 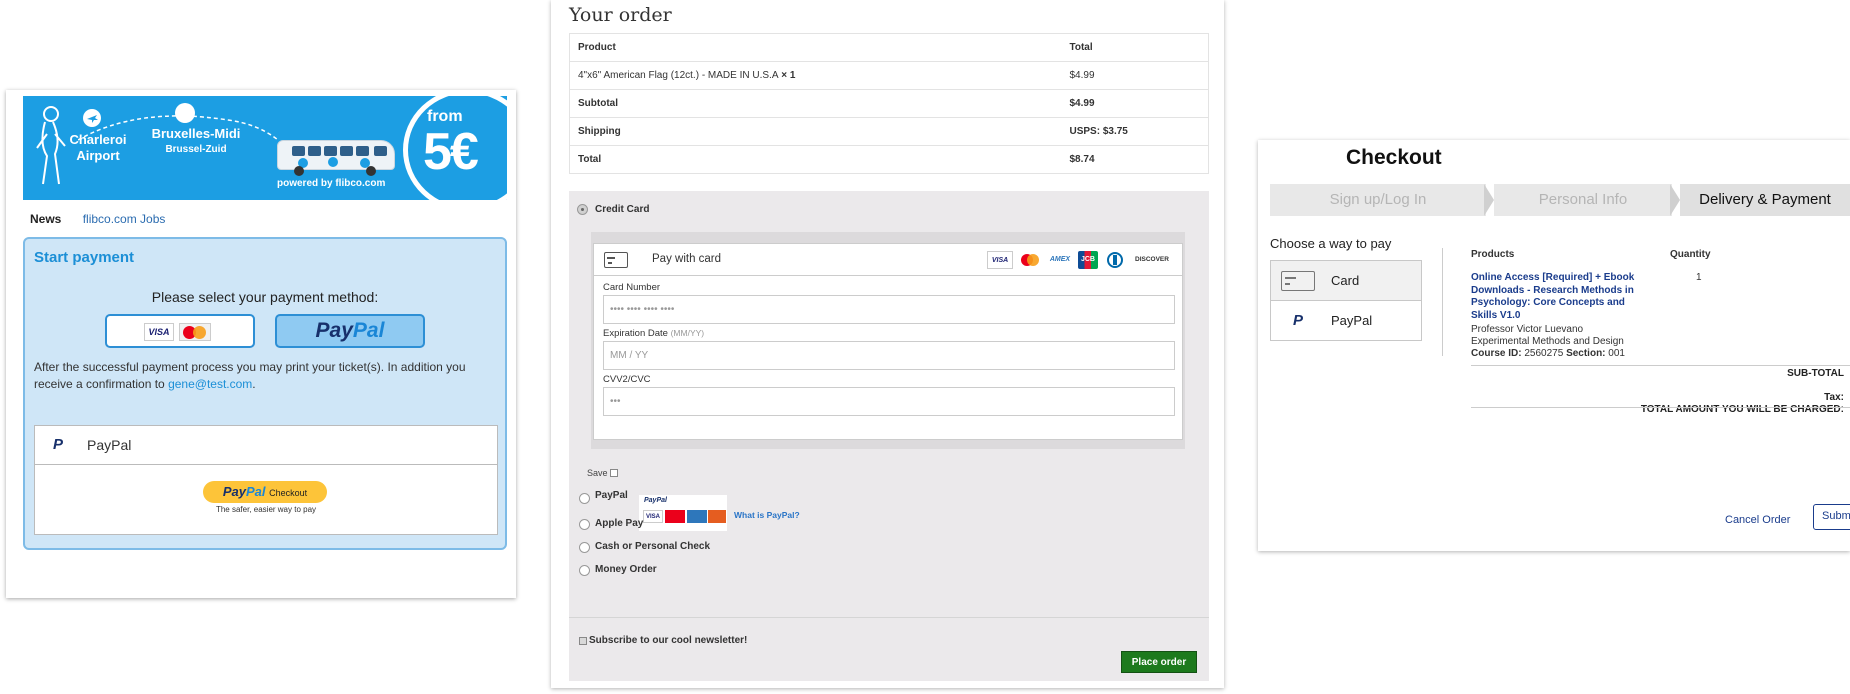 I want to click on col-quantity: Quantity, so click(x=1690, y=254).